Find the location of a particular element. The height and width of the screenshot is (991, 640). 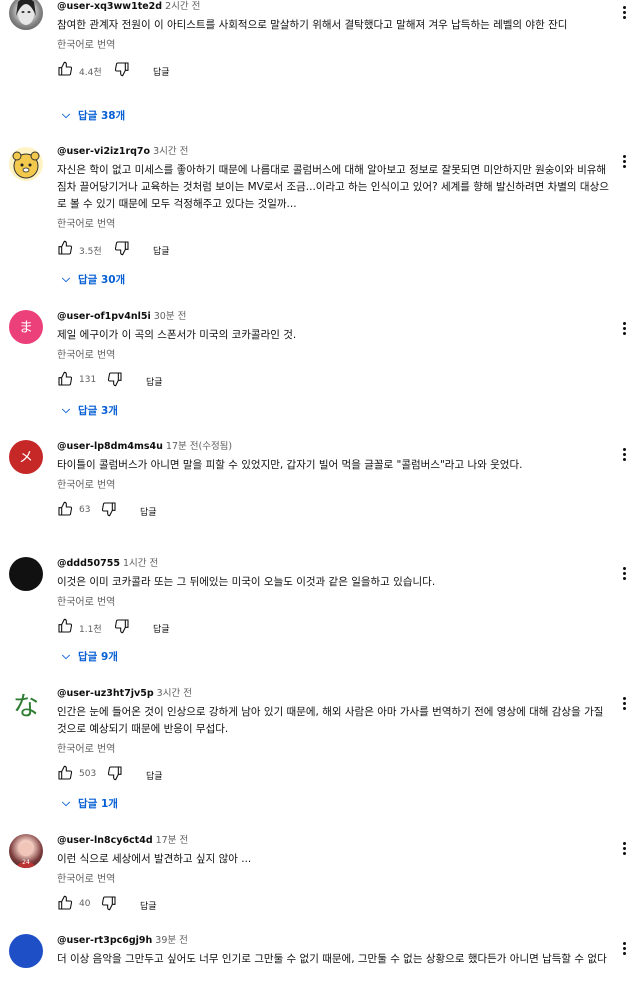

avatar: メ is located at coordinates (26, 457).